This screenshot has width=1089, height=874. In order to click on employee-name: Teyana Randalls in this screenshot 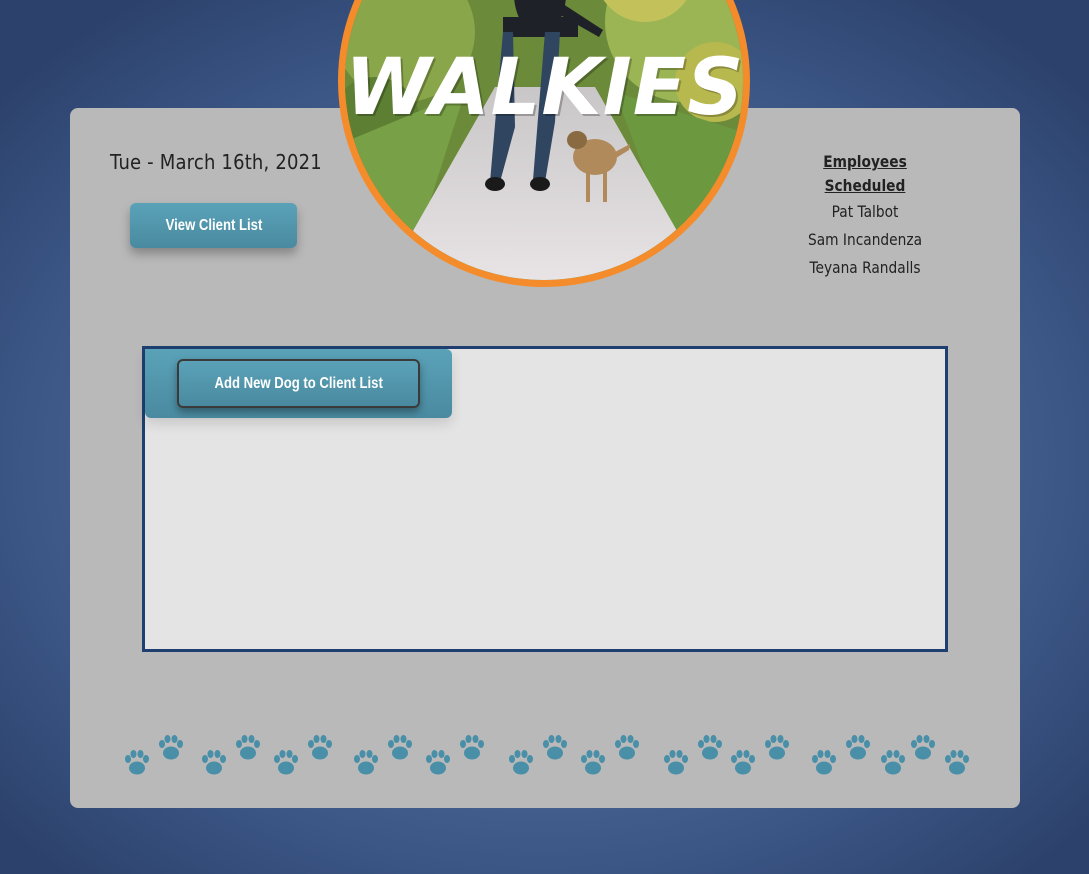, I will do `click(865, 267)`.